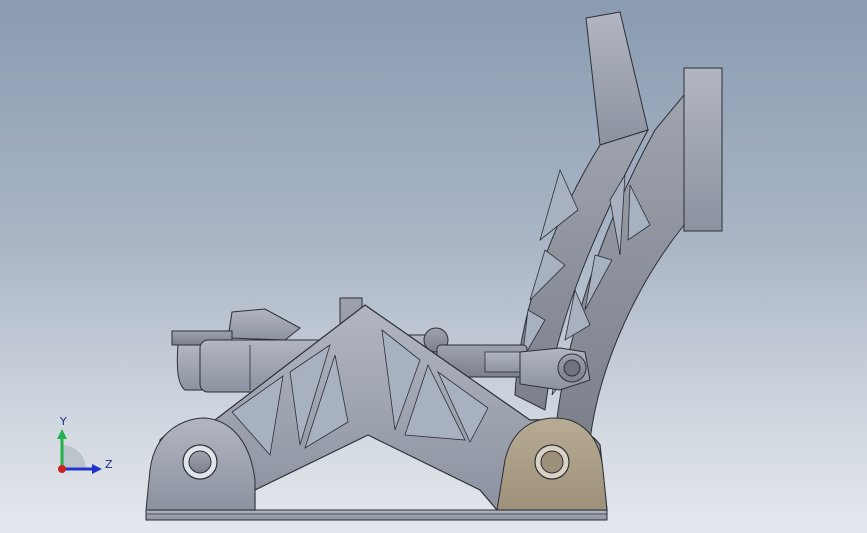 This screenshot has height=533, width=867. I want to click on rod-end-clevis, so click(555, 369).